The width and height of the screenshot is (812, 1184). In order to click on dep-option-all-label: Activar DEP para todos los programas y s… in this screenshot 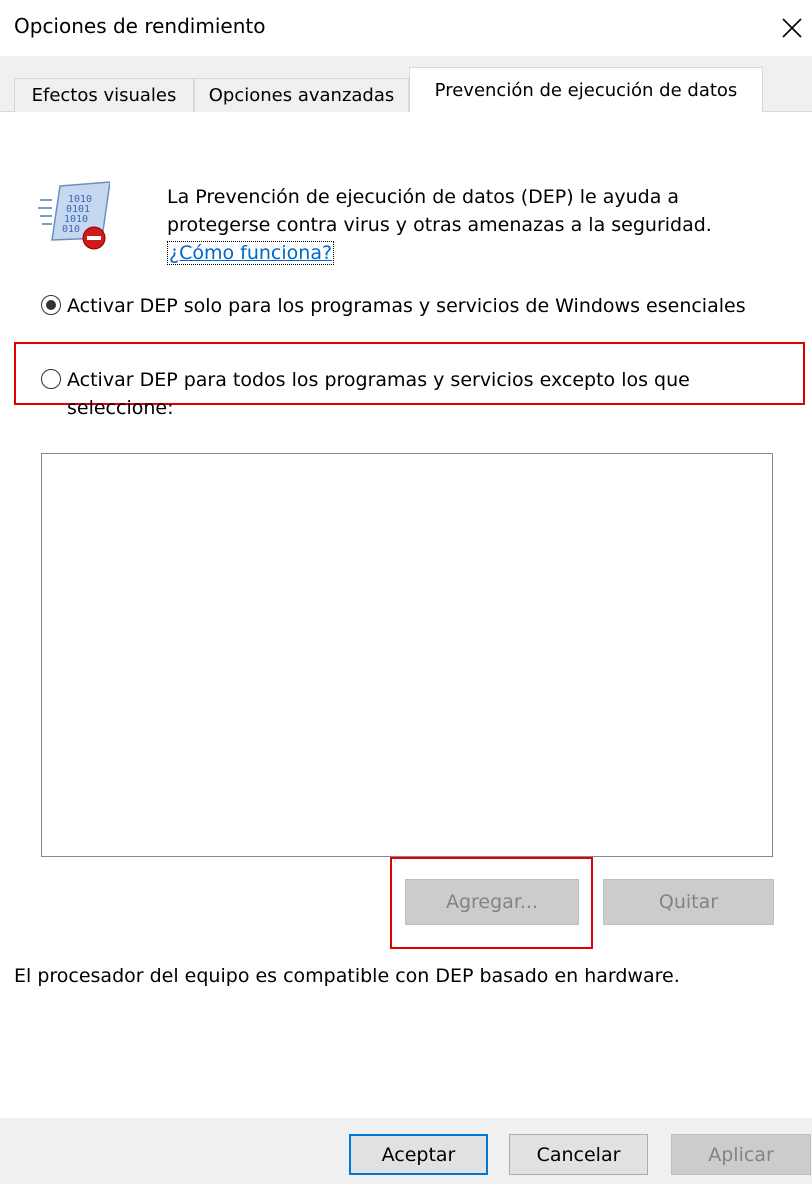, I will do `click(378, 394)`.